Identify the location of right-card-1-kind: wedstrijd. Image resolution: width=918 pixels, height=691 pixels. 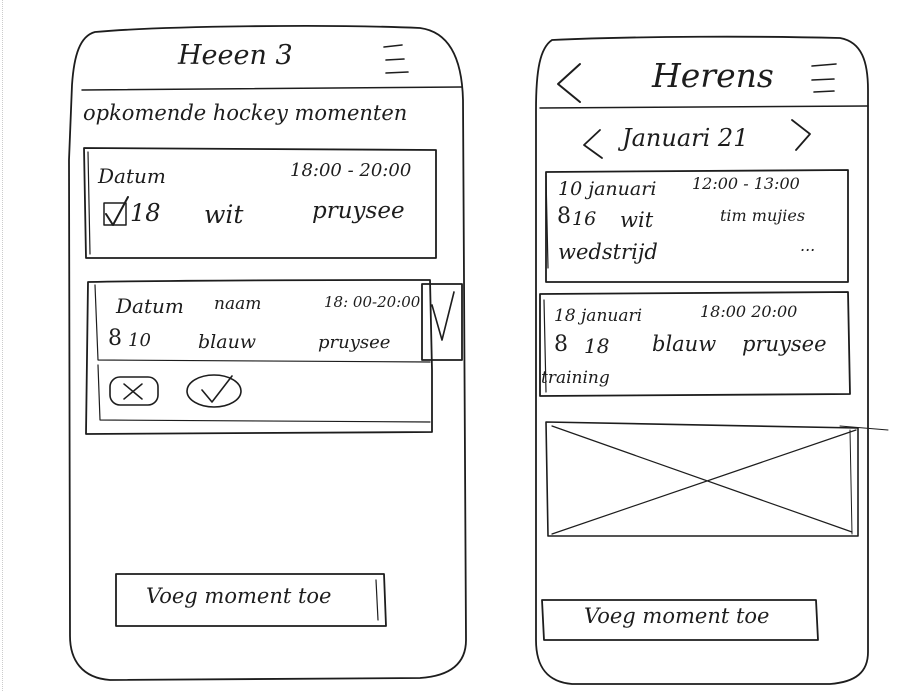
(608, 252).